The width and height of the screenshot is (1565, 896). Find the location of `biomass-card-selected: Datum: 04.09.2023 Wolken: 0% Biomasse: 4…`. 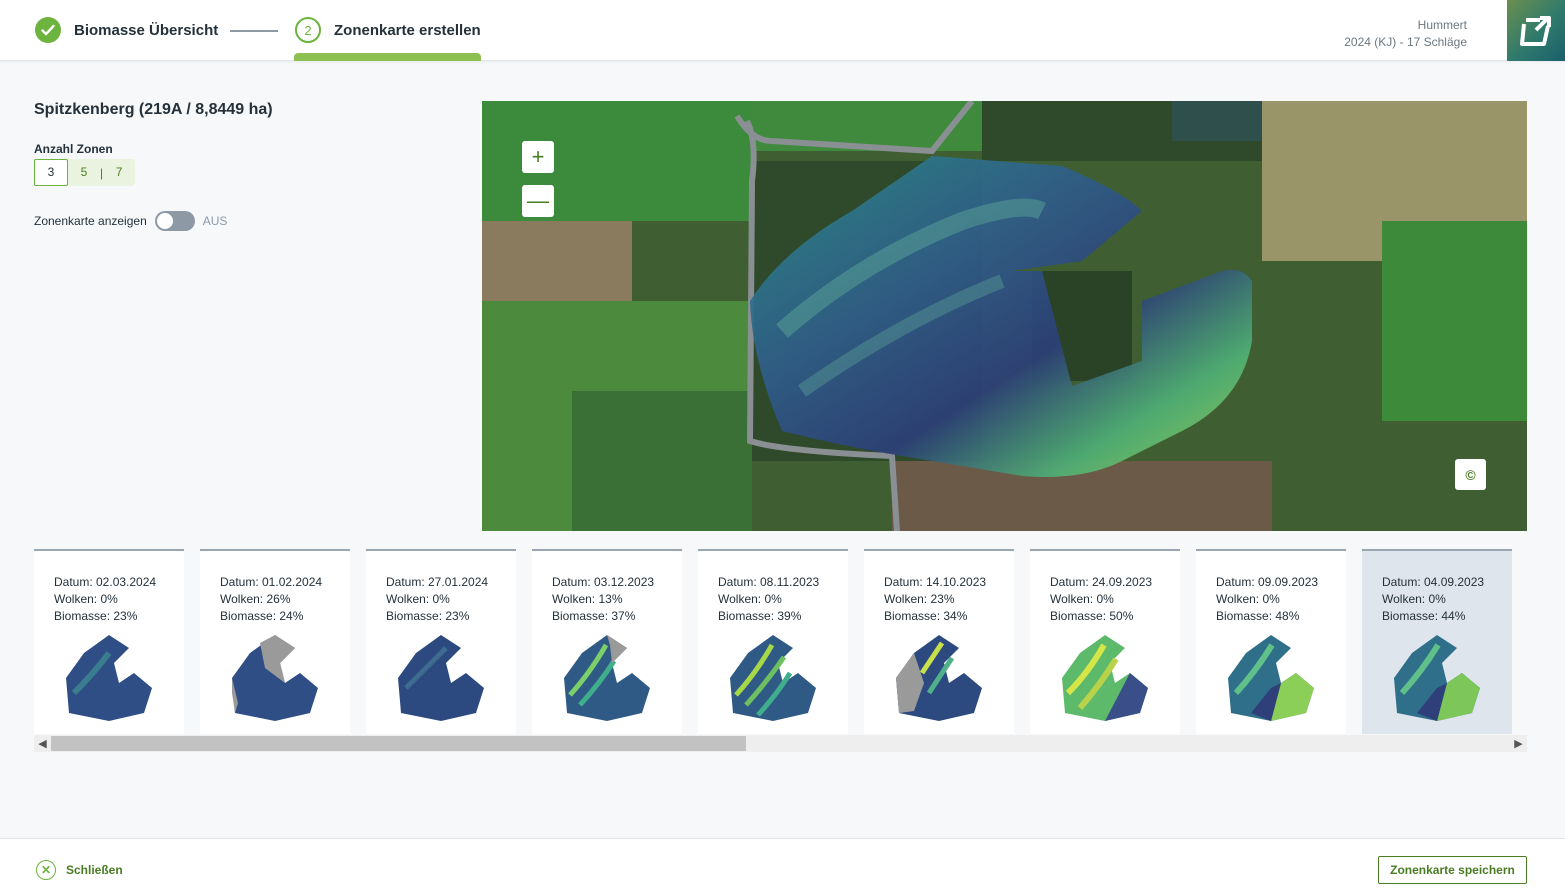

biomass-card-selected: Datum: 04.09.2023 Wolken: 0% Biomasse: 4… is located at coordinates (1437, 641).